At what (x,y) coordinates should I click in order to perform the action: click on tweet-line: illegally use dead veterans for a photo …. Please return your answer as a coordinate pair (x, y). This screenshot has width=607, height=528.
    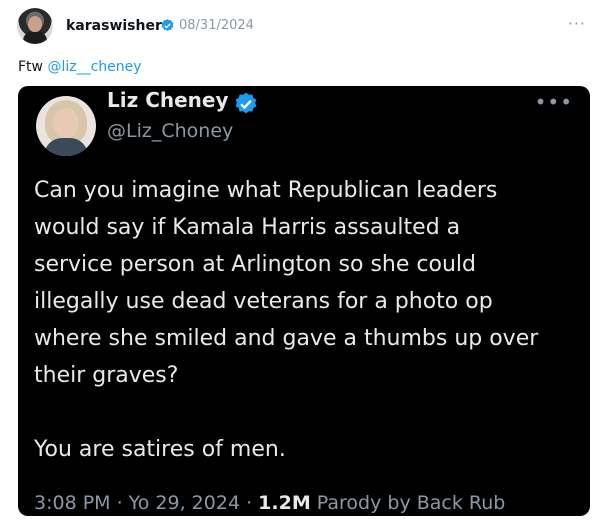
    Looking at the image, I should click on (263, 301).